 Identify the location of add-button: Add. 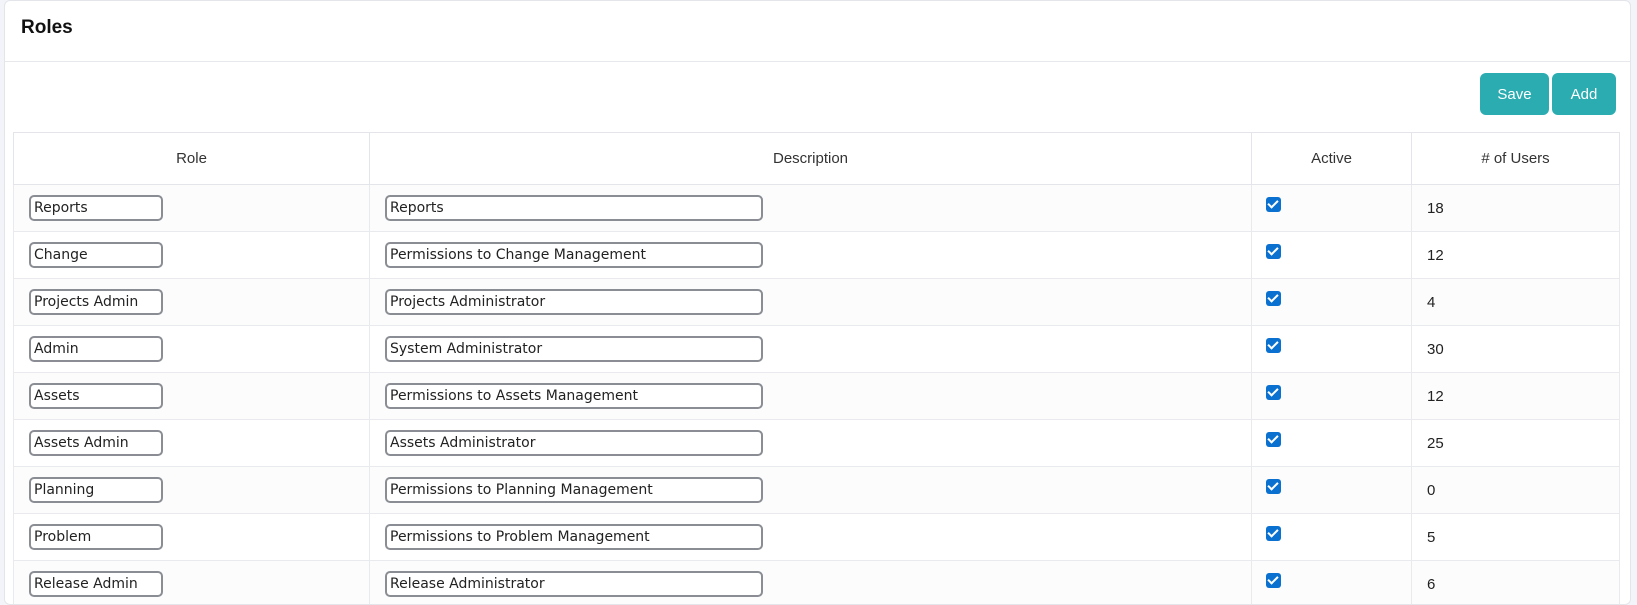
(1584, 94).